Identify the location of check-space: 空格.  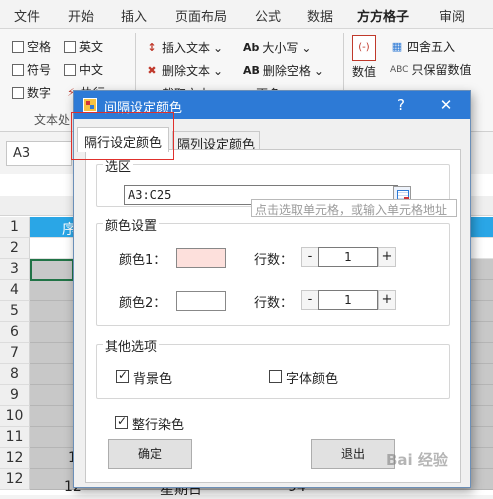
(31, 46).